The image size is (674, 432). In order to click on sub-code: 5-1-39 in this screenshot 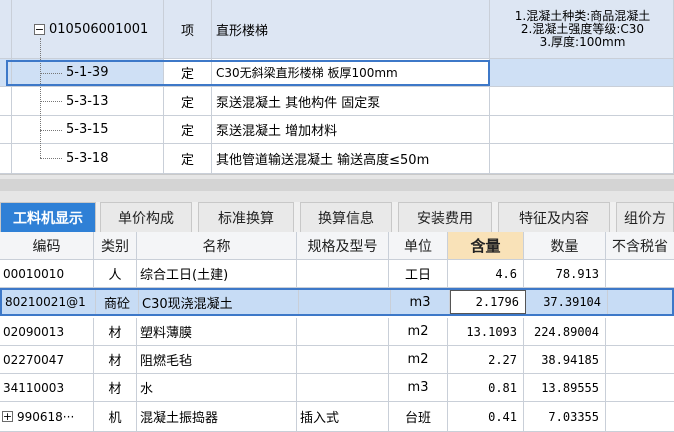, I will do `click(88, 72)`.